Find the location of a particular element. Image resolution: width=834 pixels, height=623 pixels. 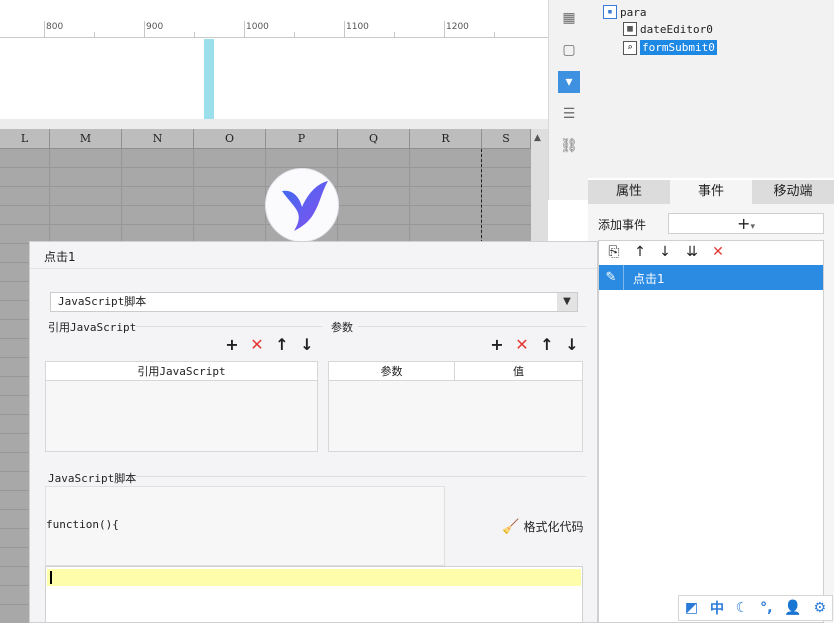

dropdown-widget-icon: ▾ is located at coordinates (569, 82).